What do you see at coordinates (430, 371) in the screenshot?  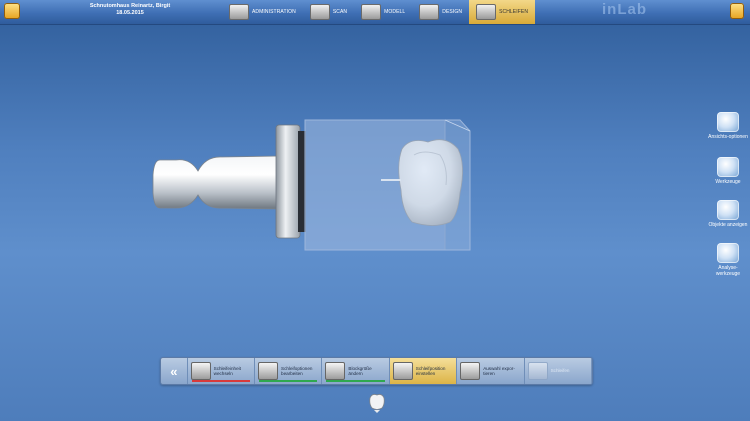 I see `toolbar-button-label: Schleifposition einstellen` at bounding box center [430, 371].